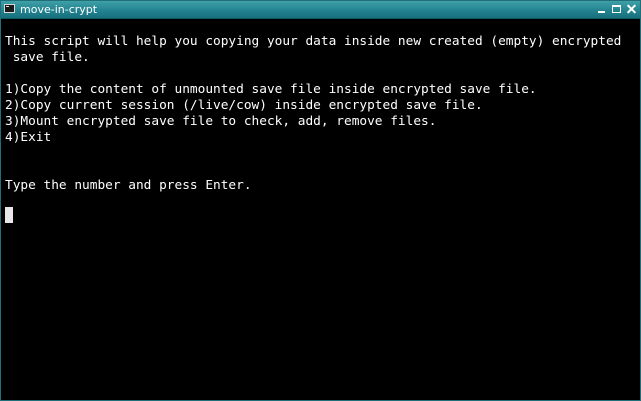 This screenshot has width=641, height=401. I want to click on maximize-icon, so click(616, 9).